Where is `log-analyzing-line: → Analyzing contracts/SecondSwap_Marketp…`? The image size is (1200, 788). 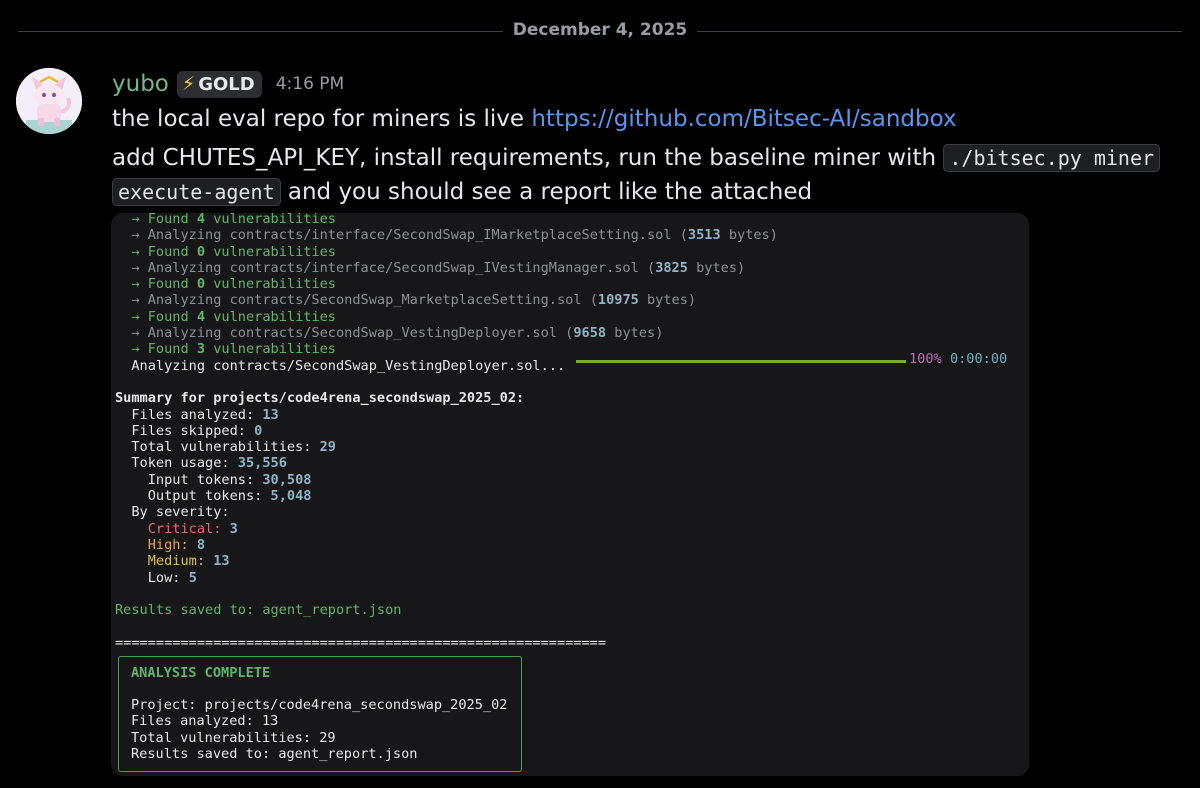 log-analyzing-line: → Analyzing contracts/SecondSwap_Marketp… is located at coordinates (414, 300).